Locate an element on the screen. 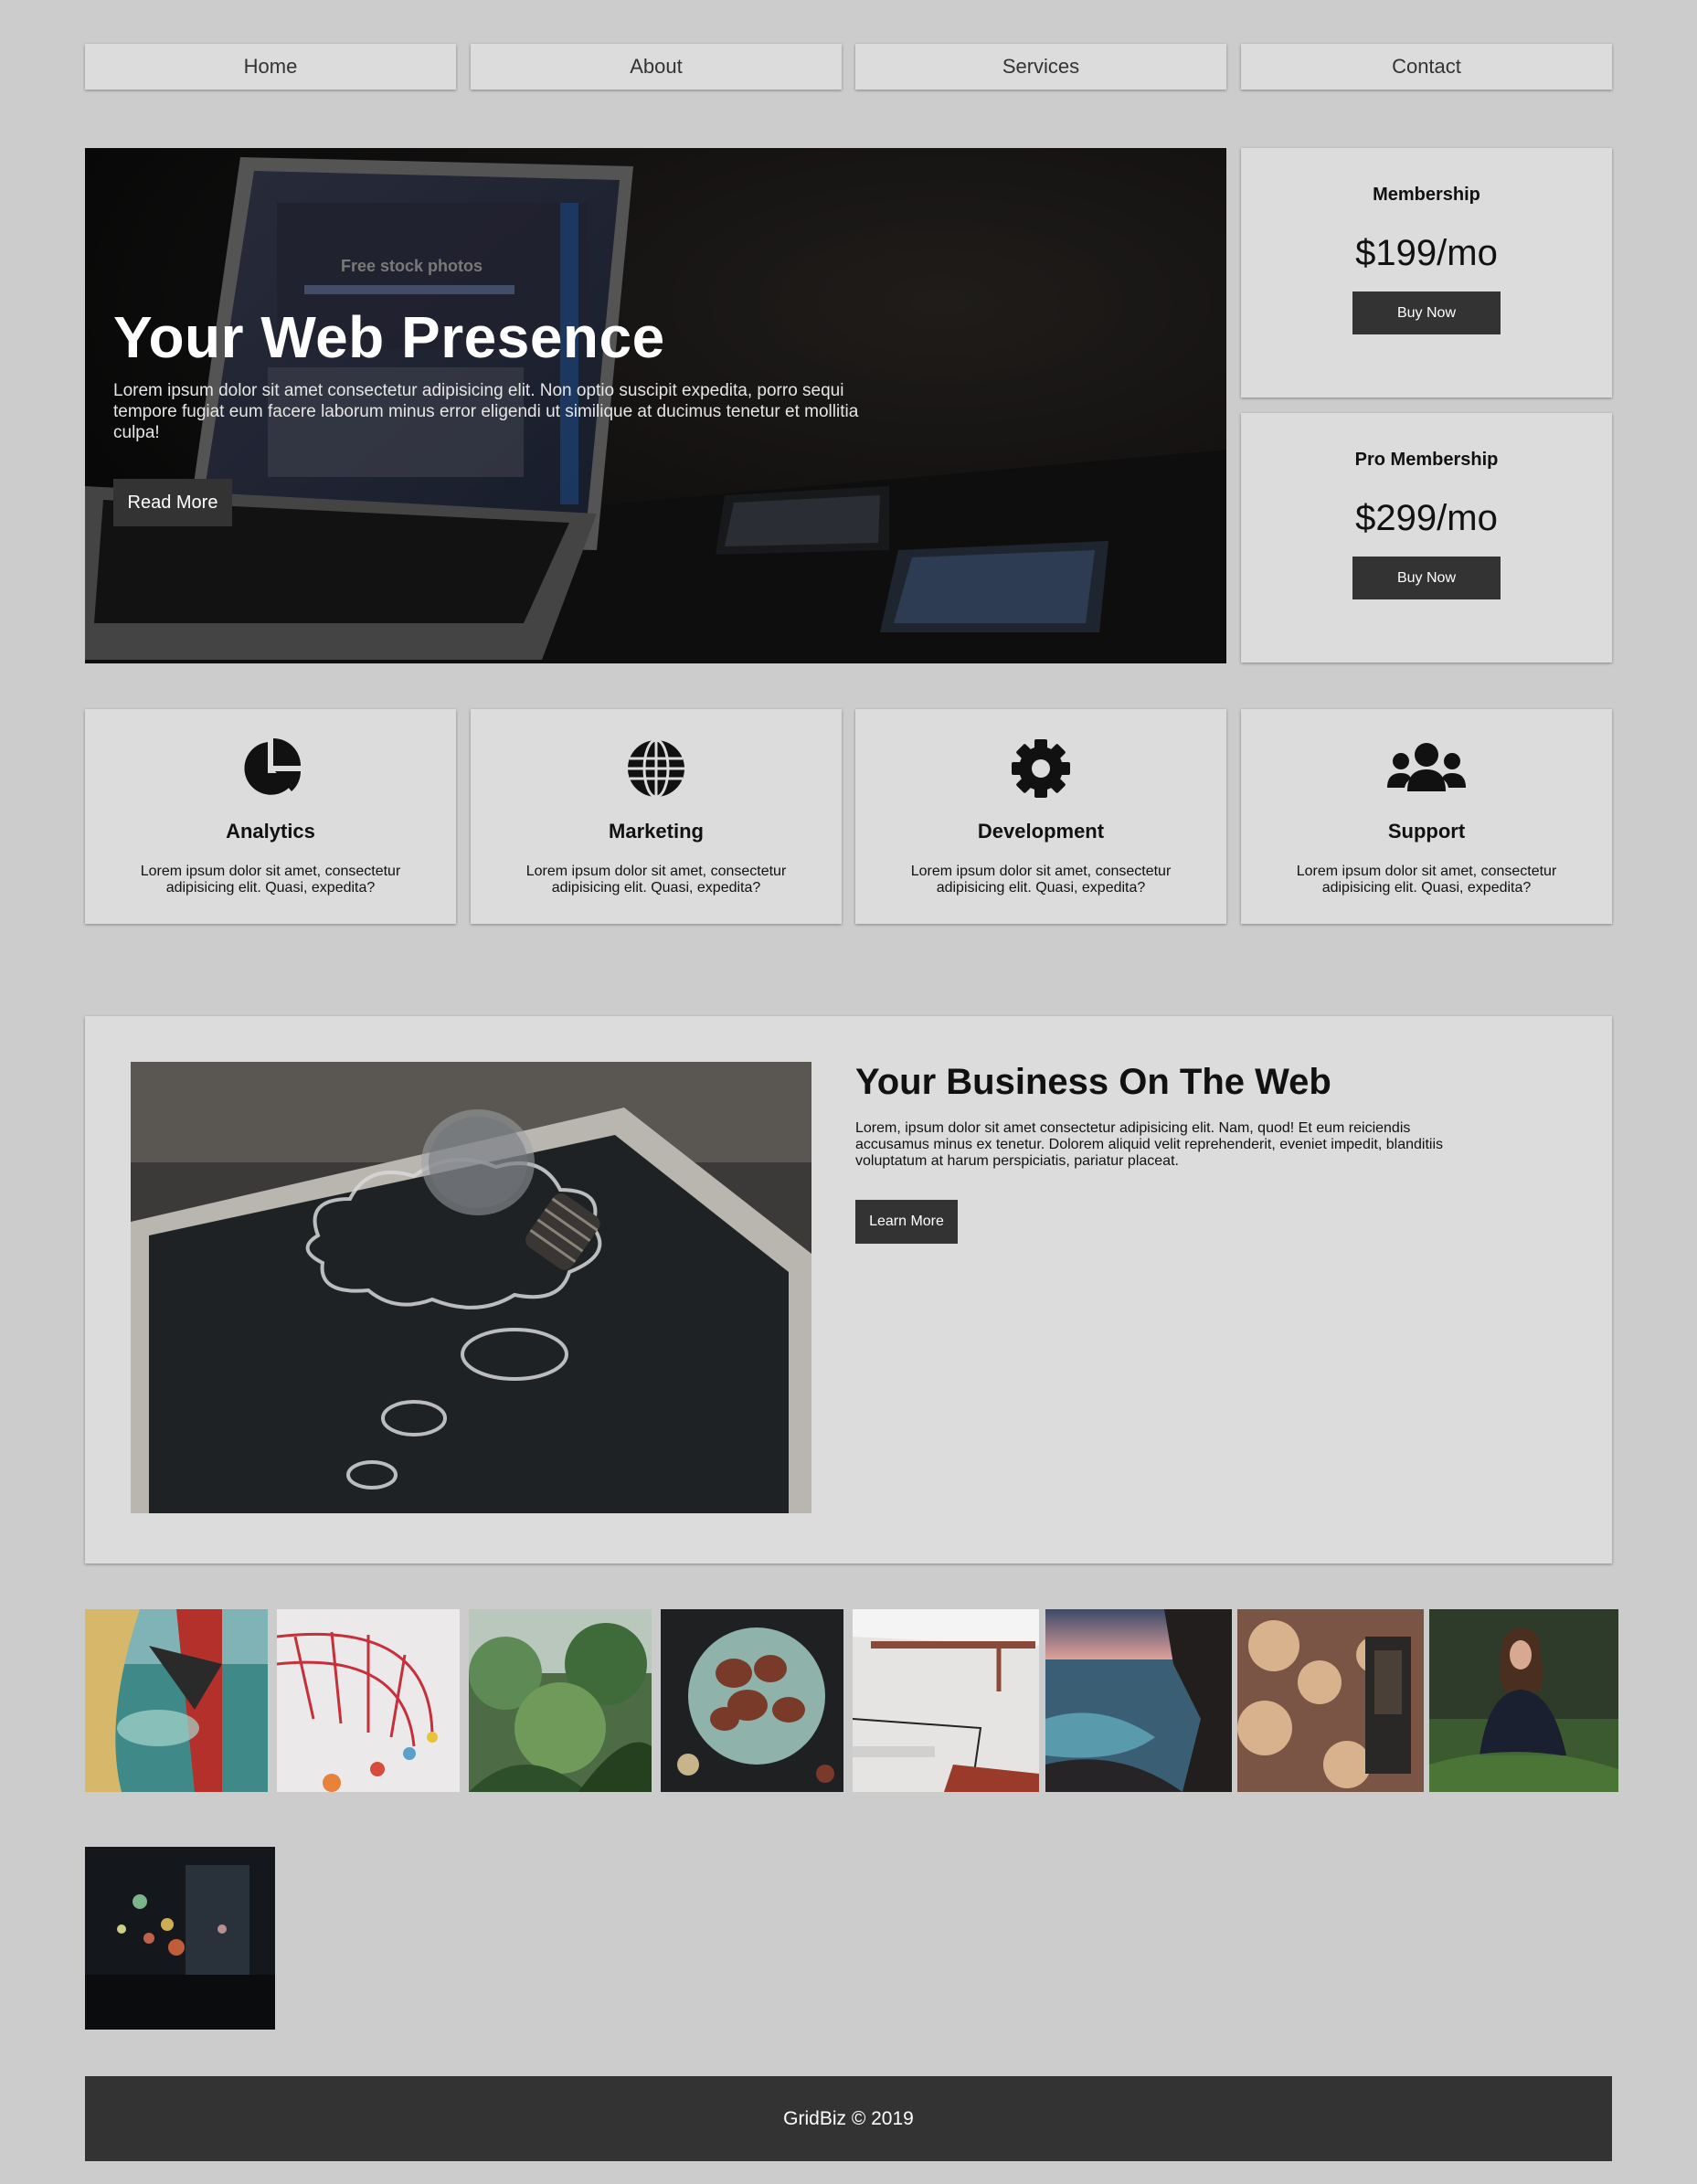 This screenshot has width=1697, height=2184. pricing-card-pro-membership: Pro Membership $299/mo Buy Now is located at coordinates (1426, 538).